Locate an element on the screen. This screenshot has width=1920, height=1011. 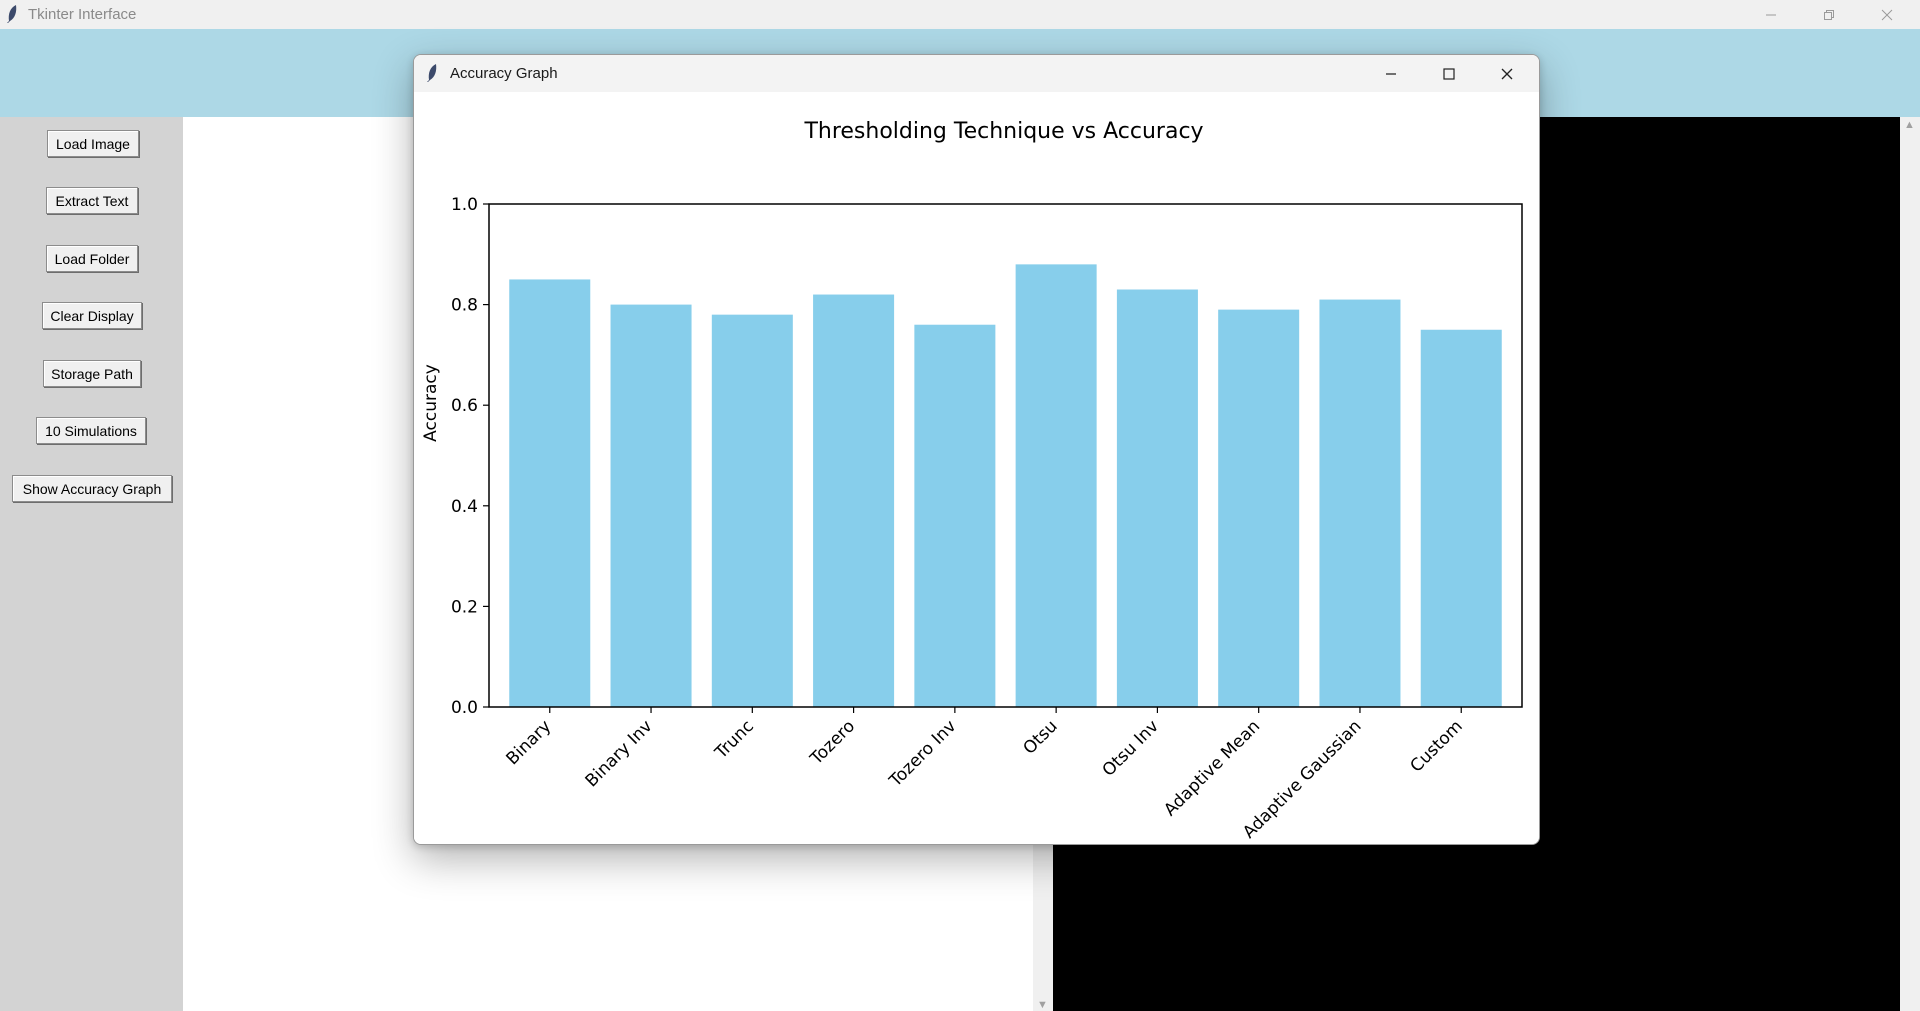
popup-close-button is located at coordinates (1507, 73).